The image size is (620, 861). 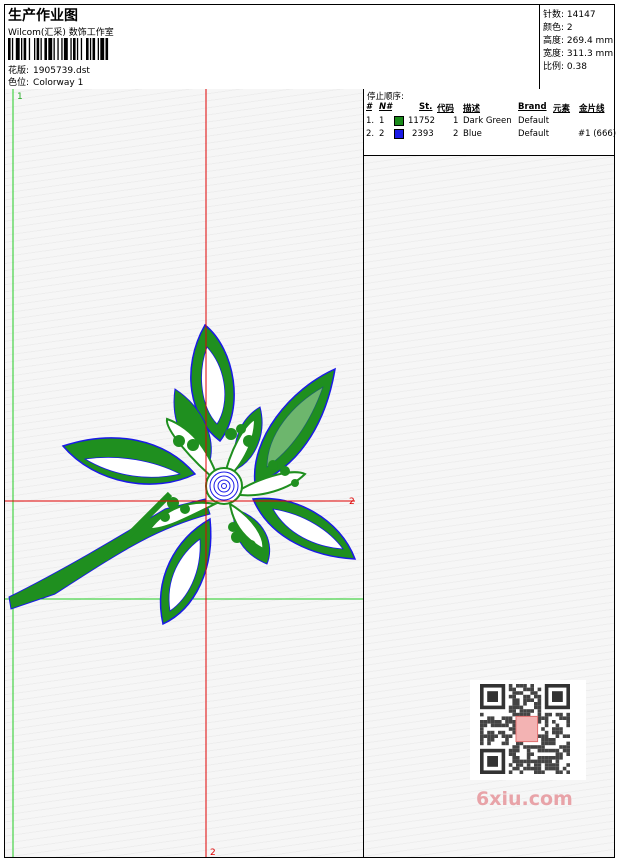 I want to click on flower-center, so click(x=224, y=486).